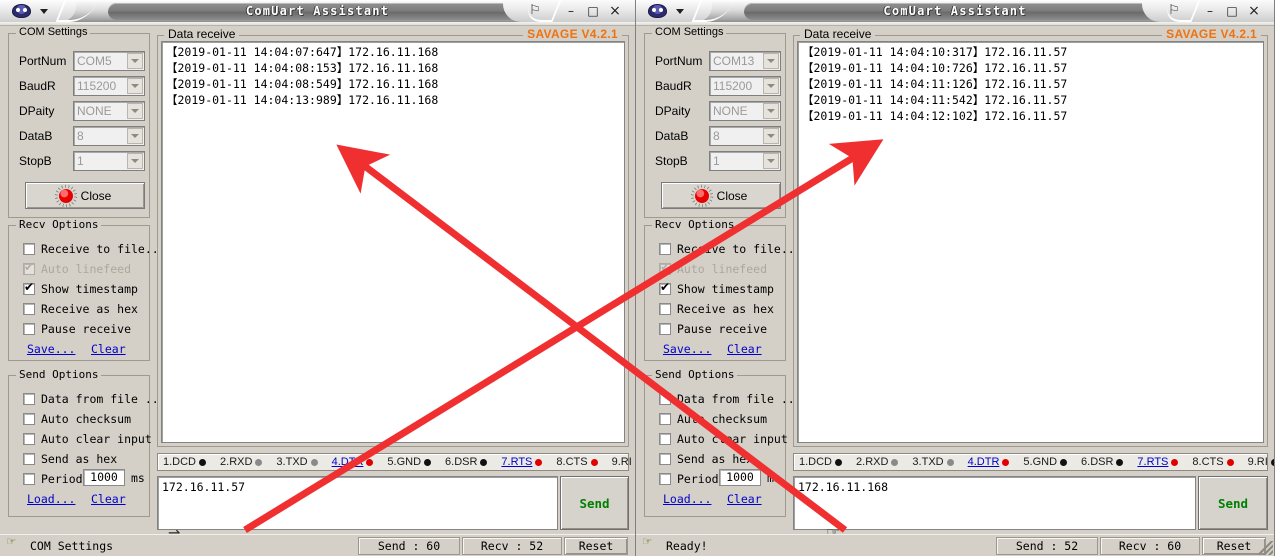 Image resolution: width=1275 pixels, height=556 pixels. What do you see at coordinates (745, 61) in the screenshot?
I see `portnum-combo: COM13` at bounding box center [745, 61].